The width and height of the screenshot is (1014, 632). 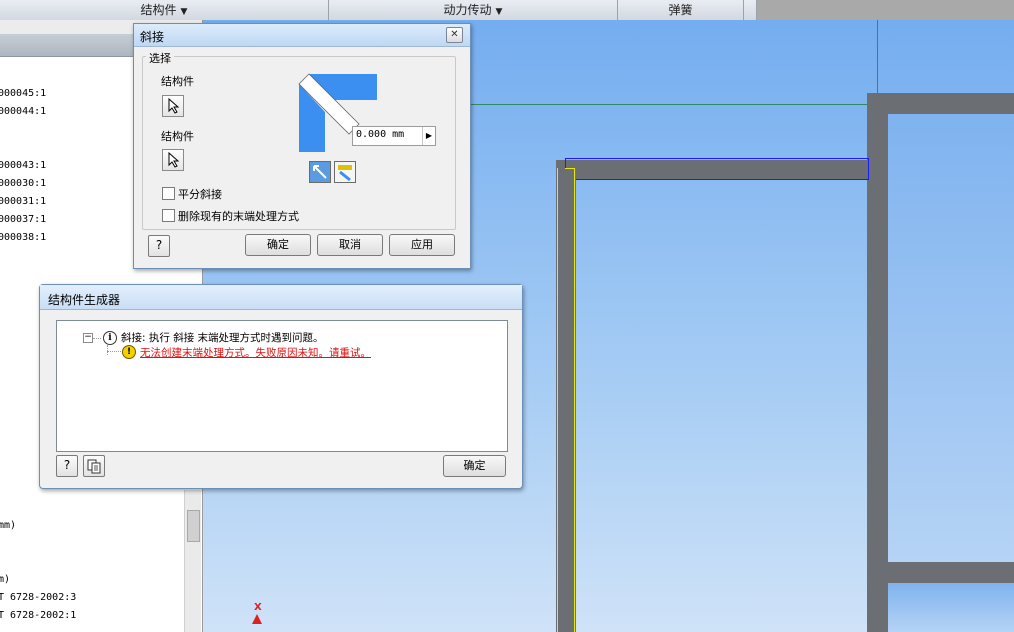 I want to click on miter-mode-full-button, so click(x=320, y=172).